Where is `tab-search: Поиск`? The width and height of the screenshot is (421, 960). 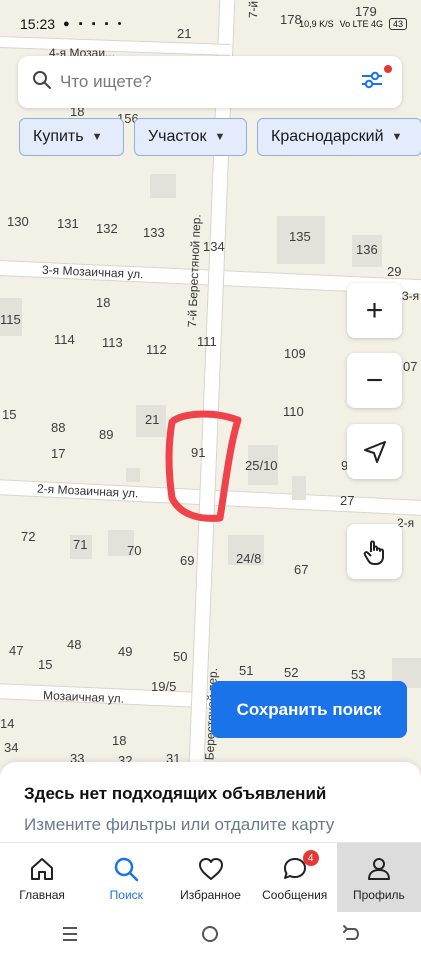
tab-search: Поиск is located at coordinates (126, 878).